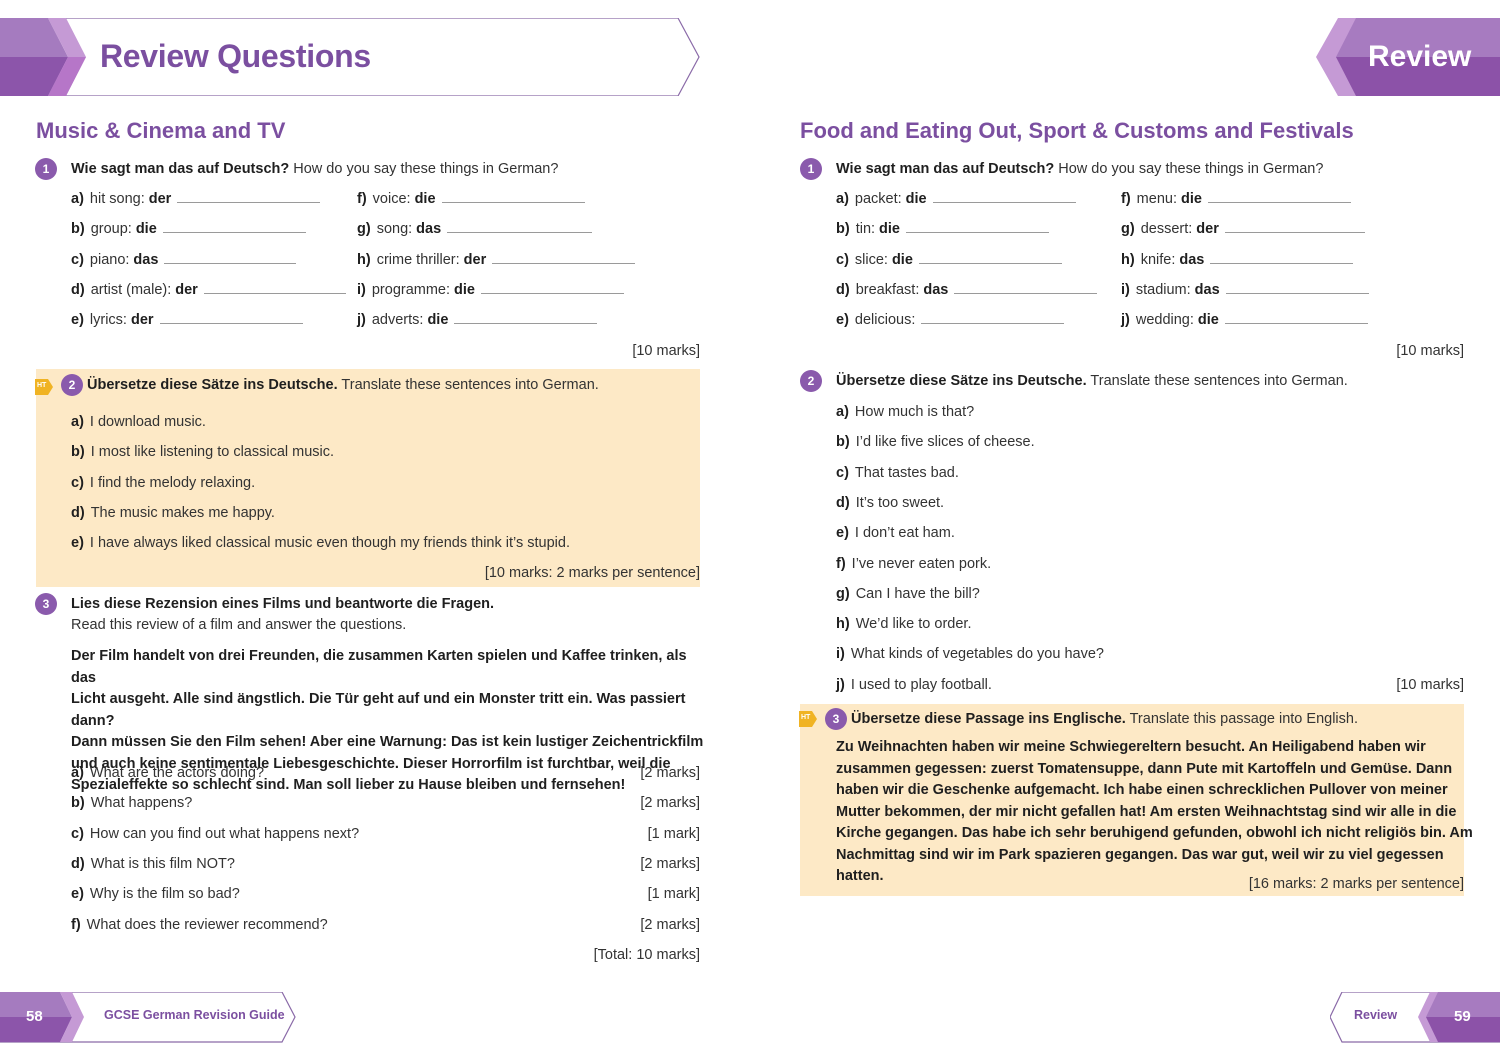  Describe the element at coordinates (977, 654) in the screenshot. I see `item-text: What kinds of vegetables do you have?` at that location.